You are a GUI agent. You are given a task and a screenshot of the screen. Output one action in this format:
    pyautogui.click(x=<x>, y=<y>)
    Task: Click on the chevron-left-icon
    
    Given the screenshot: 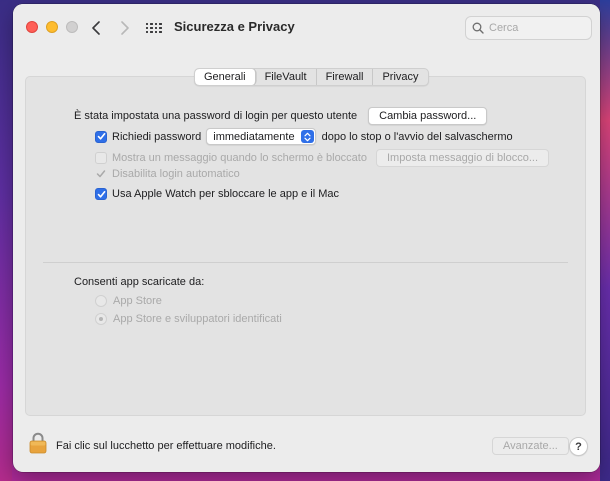 What is the action you would take?
    pyautogui.click(x=96, y=28)
    